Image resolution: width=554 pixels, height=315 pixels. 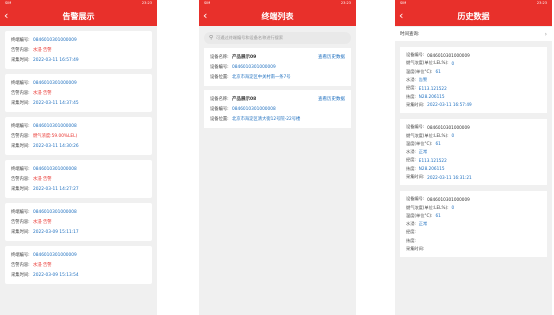 I want to click on alarm-time-row: 采集时间: 2022-03-09 15:11:17, so click(x=78, y=232).